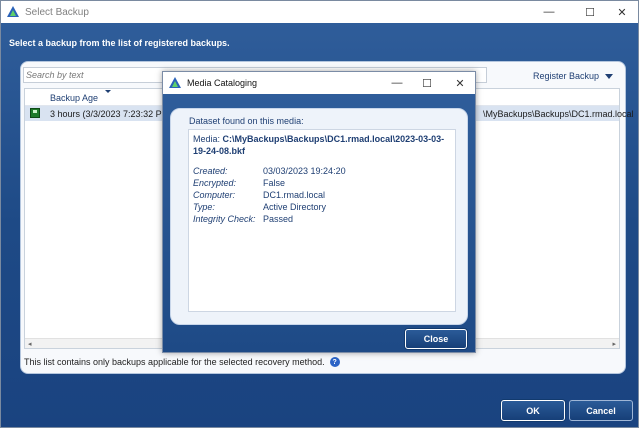  What do you see at coordinates (108, 91) in the screenshot?
I see `sort-arrow-icon` at bounding box center [108, 91].